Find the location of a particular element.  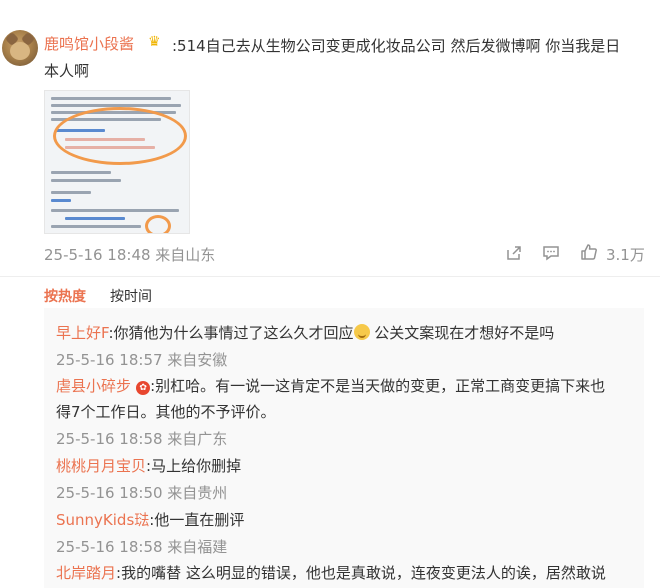

reply-item: 早上好F:你猜他为什么事情过了这么久才回应 公关文案现在才想好不是吗 is located at coordinates (305, 332).